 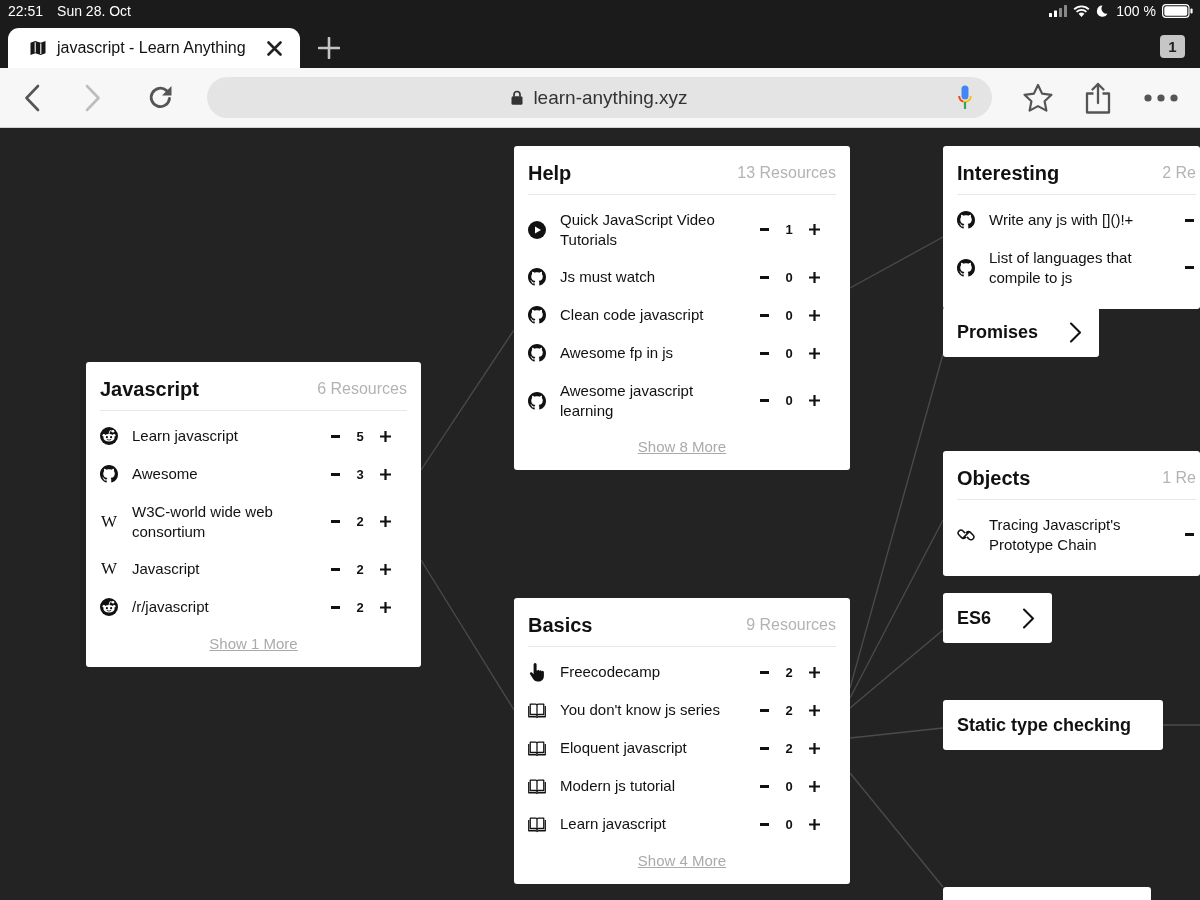 What do you see at coordinates (1172, 46) in the screenshot?
I see `tab-switcher-button: 1` at bounding box center [1172, 46].